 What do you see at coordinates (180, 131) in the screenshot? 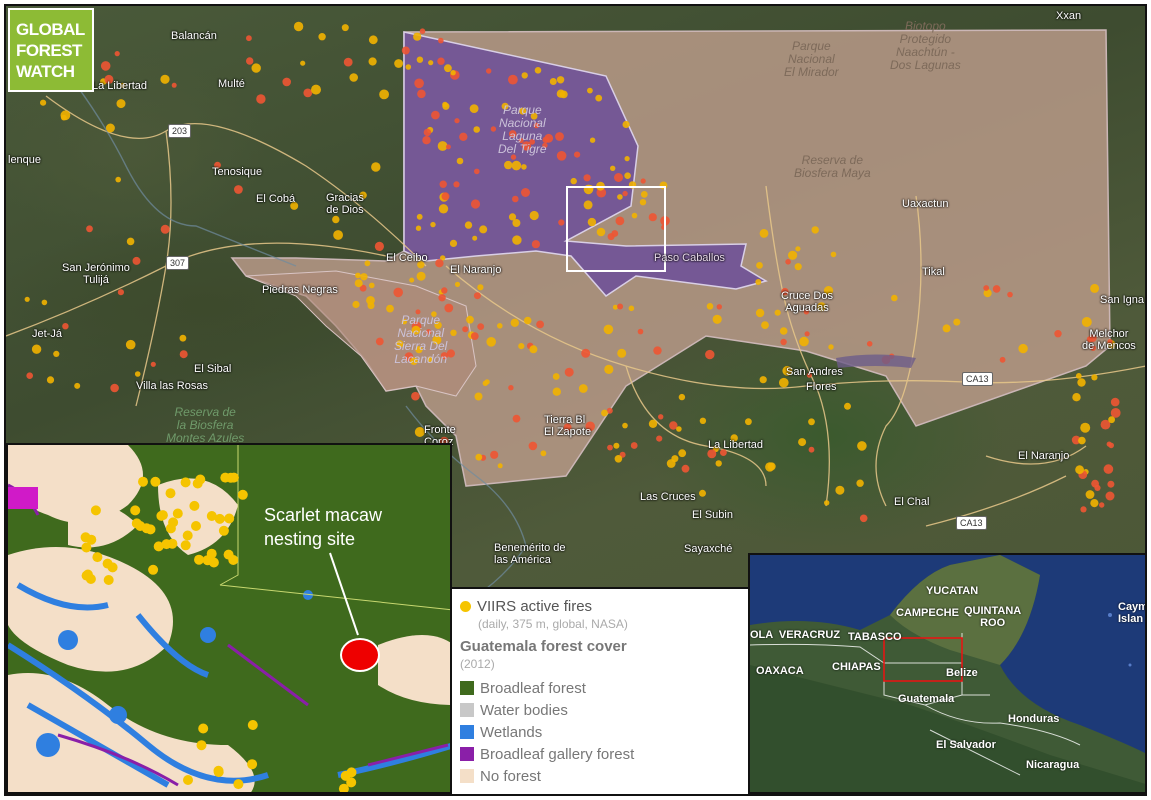
I see `road-shield-203: 203` at bounding box center [180, 131].